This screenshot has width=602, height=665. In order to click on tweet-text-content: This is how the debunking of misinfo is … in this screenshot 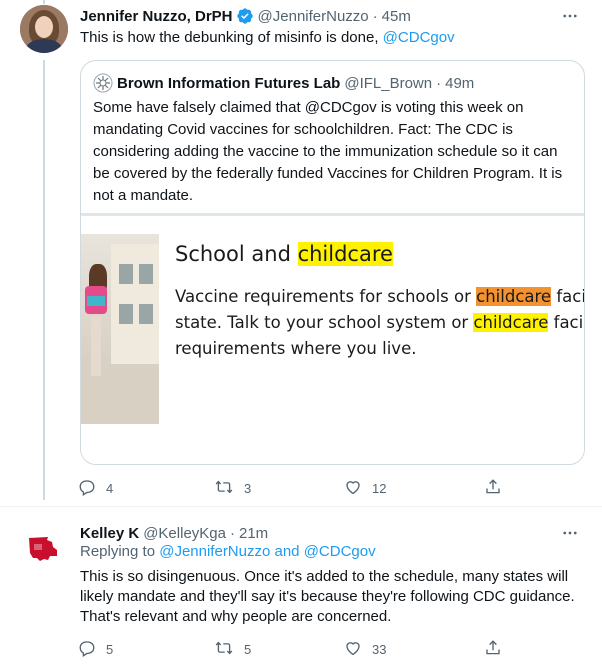, I will do `click(231, 37)`.